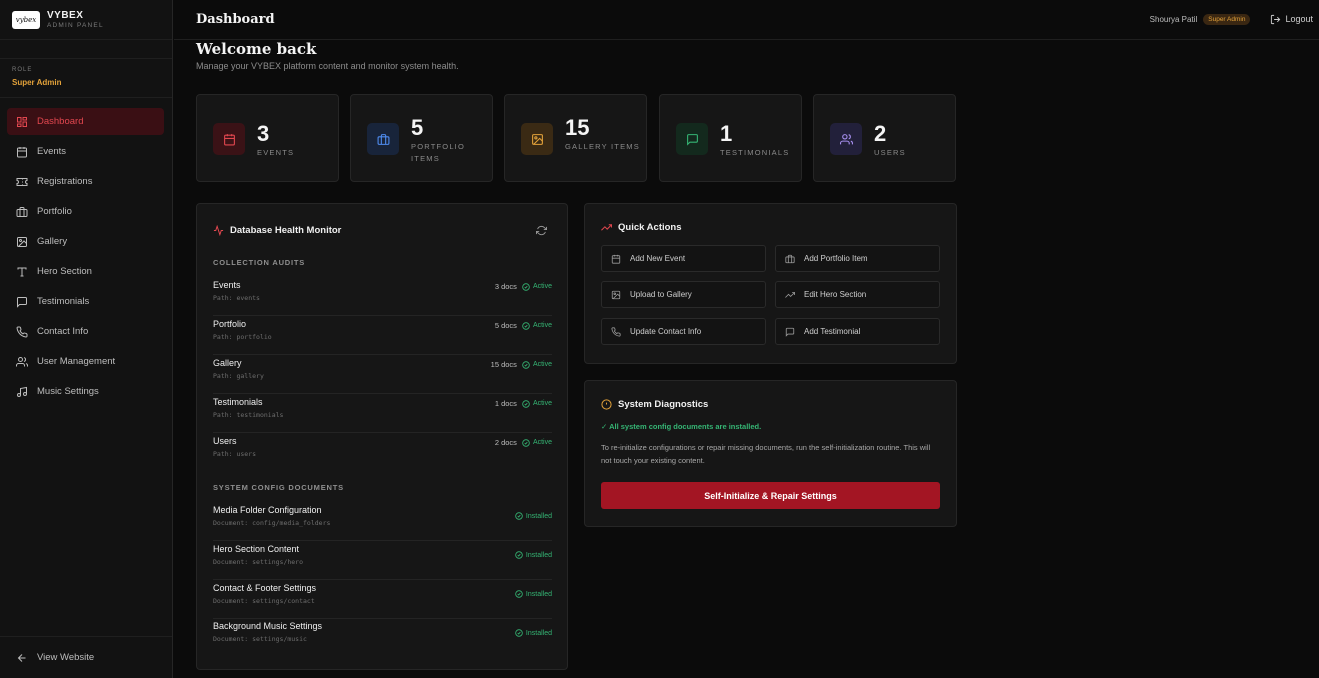 This screenshot has width=1319, height=678. Describe the element at coordinates (238, 376) in the screenshot. I see `collection-path: Path: gallery` at that location.